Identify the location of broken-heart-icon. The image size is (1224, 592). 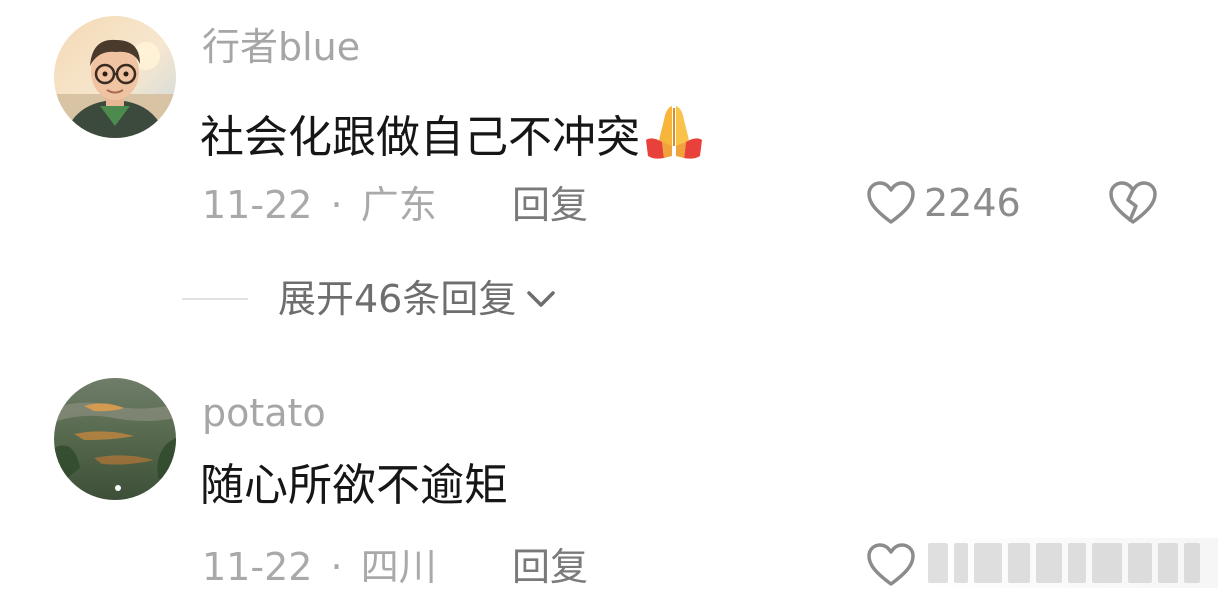
(1133, 202).